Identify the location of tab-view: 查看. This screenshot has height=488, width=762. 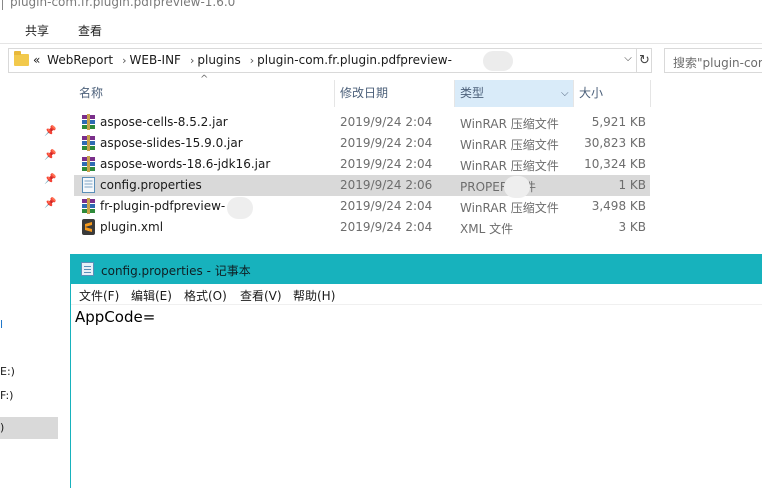
(90, 30).